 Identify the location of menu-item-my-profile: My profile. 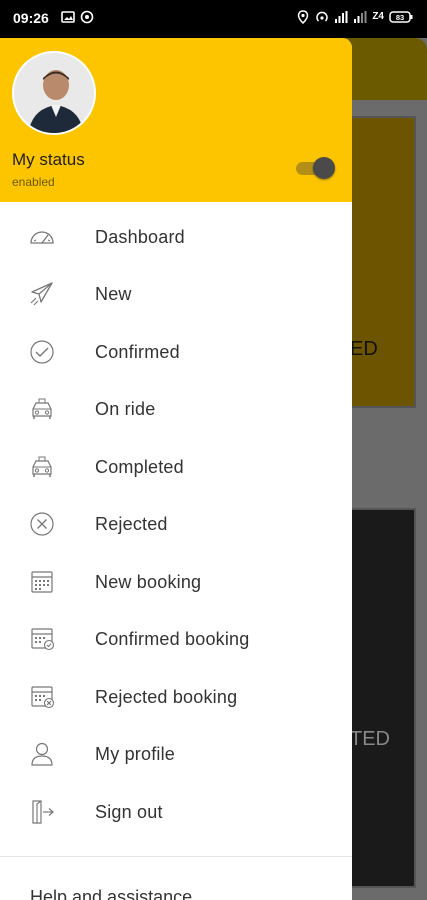
(176, 754).